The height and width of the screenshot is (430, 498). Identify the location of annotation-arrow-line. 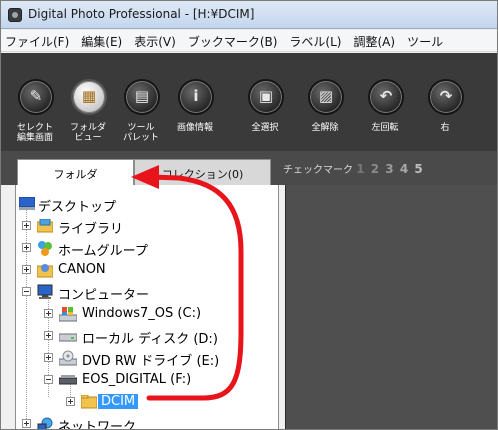
(195, 287).